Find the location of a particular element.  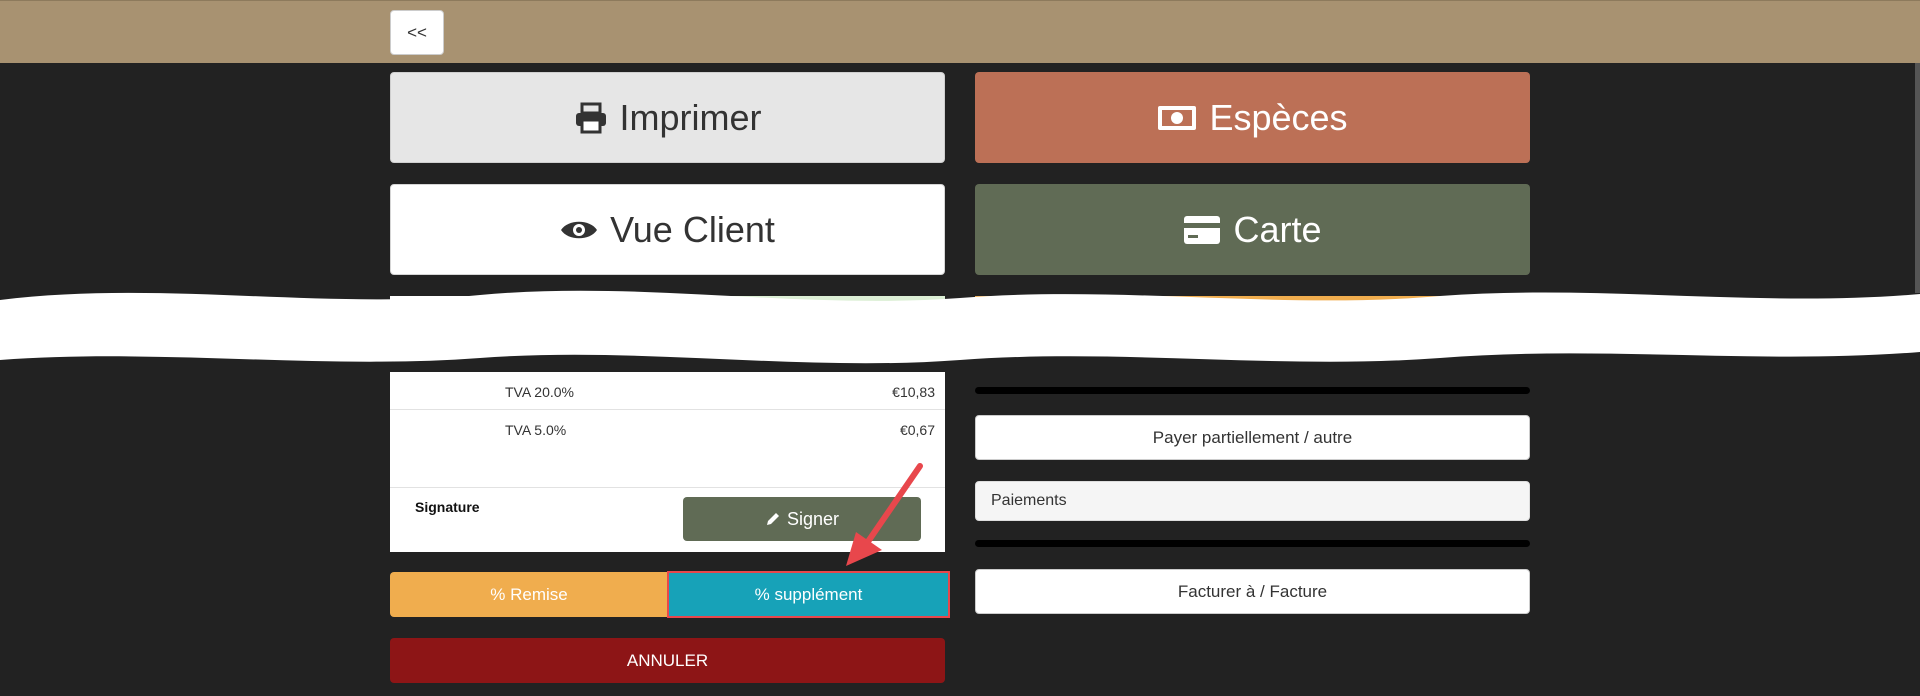

cash-button: Espèces is located at coordinates (1252, 117).